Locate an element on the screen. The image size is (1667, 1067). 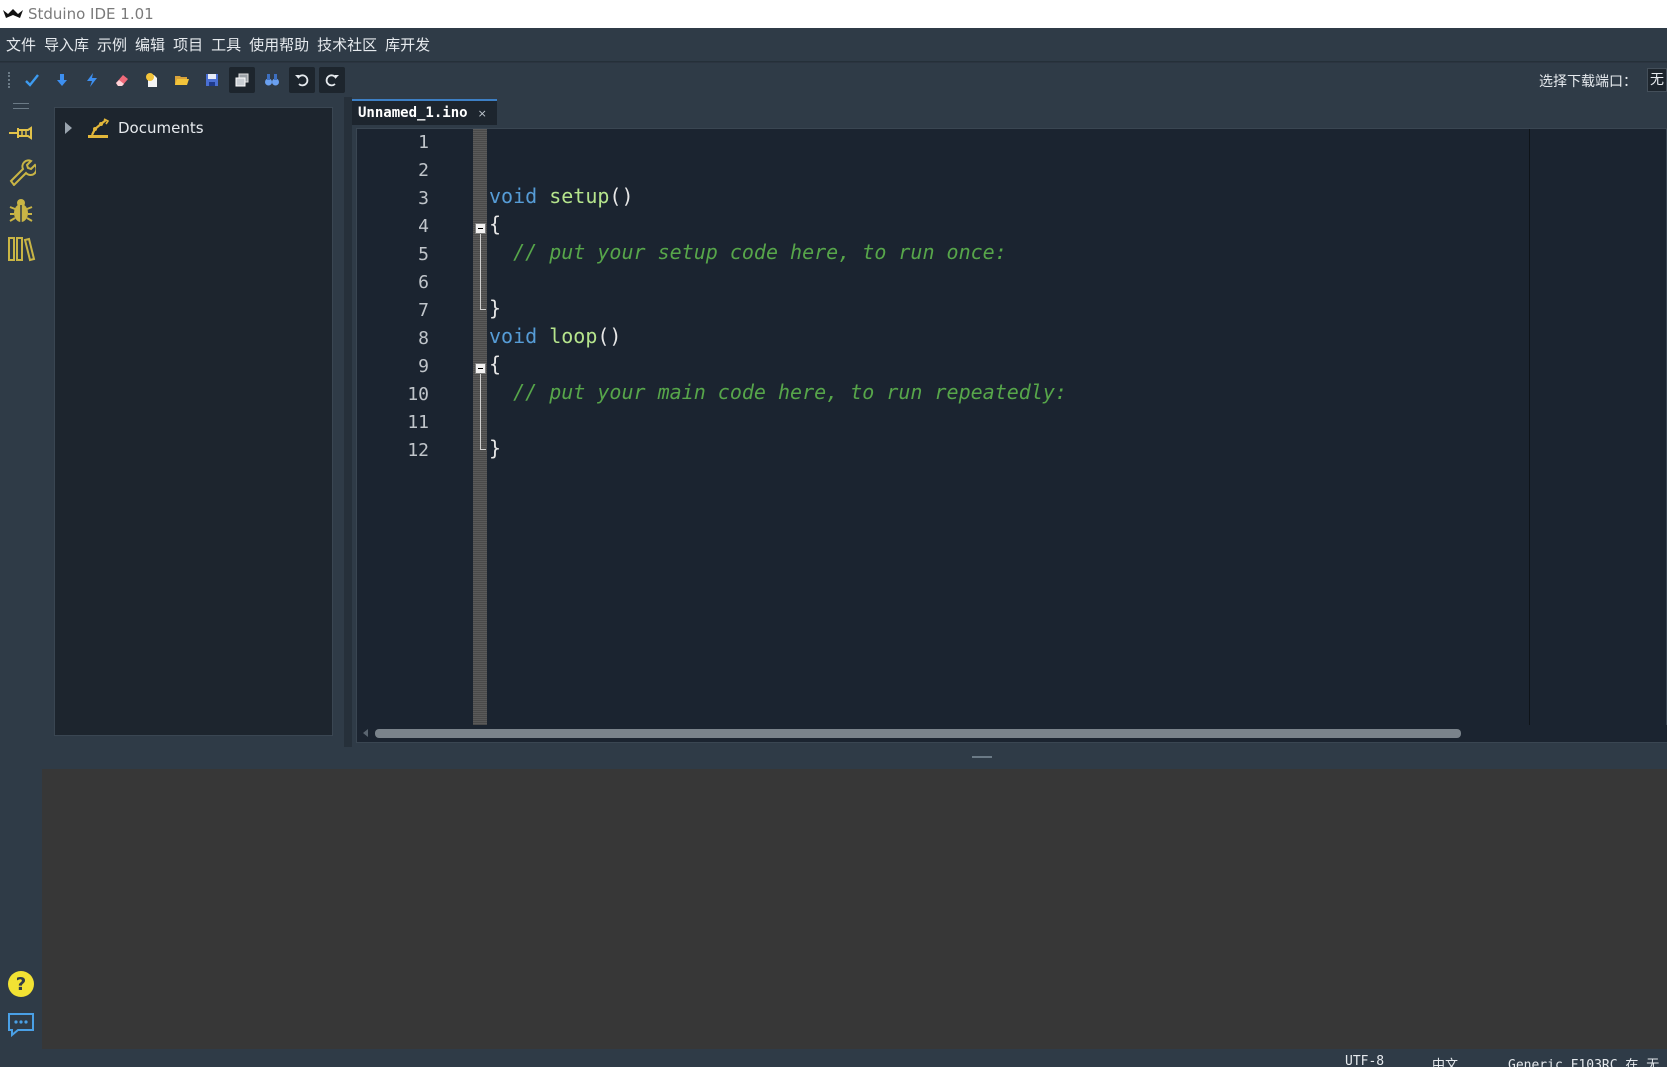
horizontal-splitter is located at coordinates (854, 758).